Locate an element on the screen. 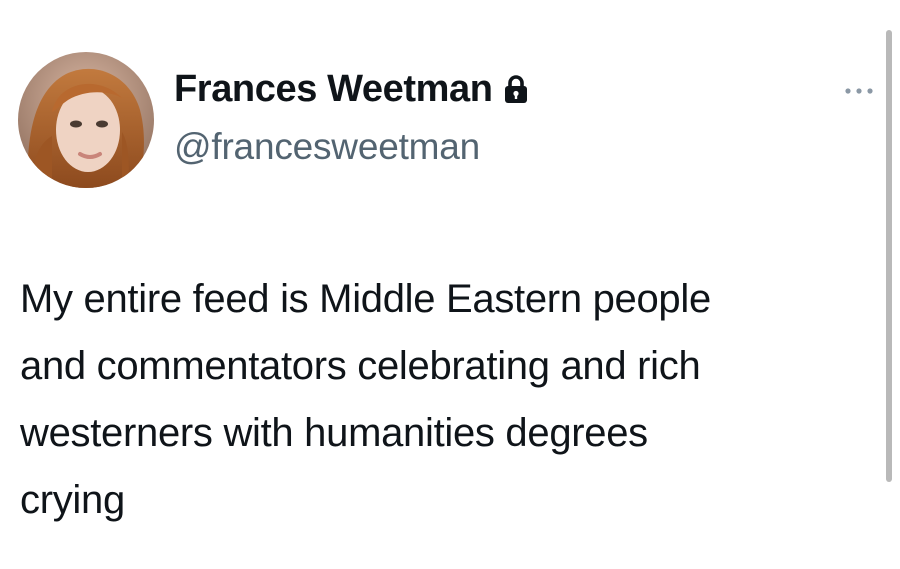 The height and width of the screenshot is (569, 900). more-options-icon is located at coordinates (859, 91).